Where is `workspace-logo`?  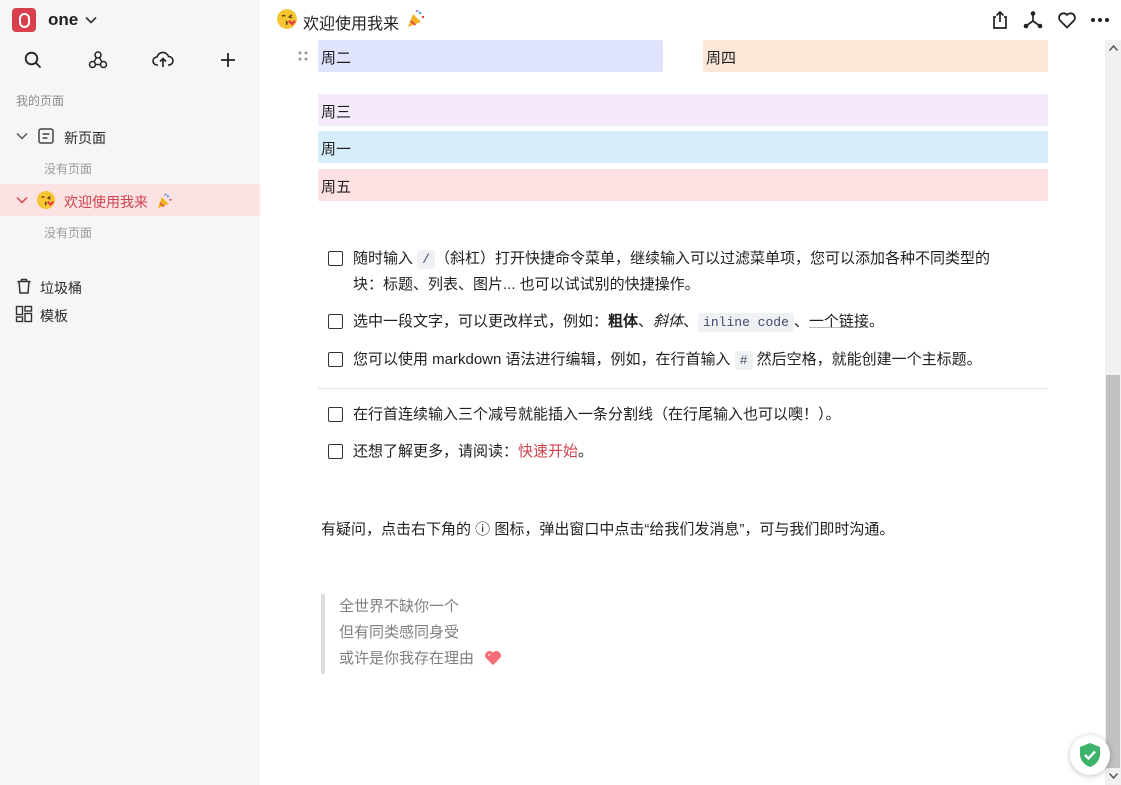
workspace-logo is located at coordinates (24, 20).